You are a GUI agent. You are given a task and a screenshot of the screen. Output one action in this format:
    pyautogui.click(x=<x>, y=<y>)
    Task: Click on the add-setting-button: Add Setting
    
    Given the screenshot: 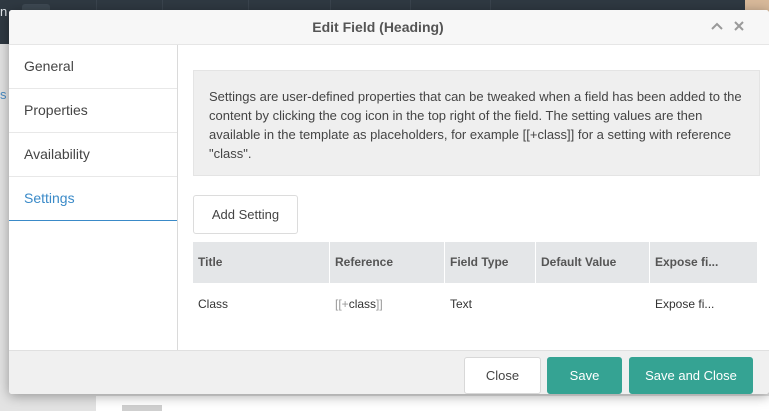 What is the action you would take?
    pyautogui.click(x=245, y=214)
    